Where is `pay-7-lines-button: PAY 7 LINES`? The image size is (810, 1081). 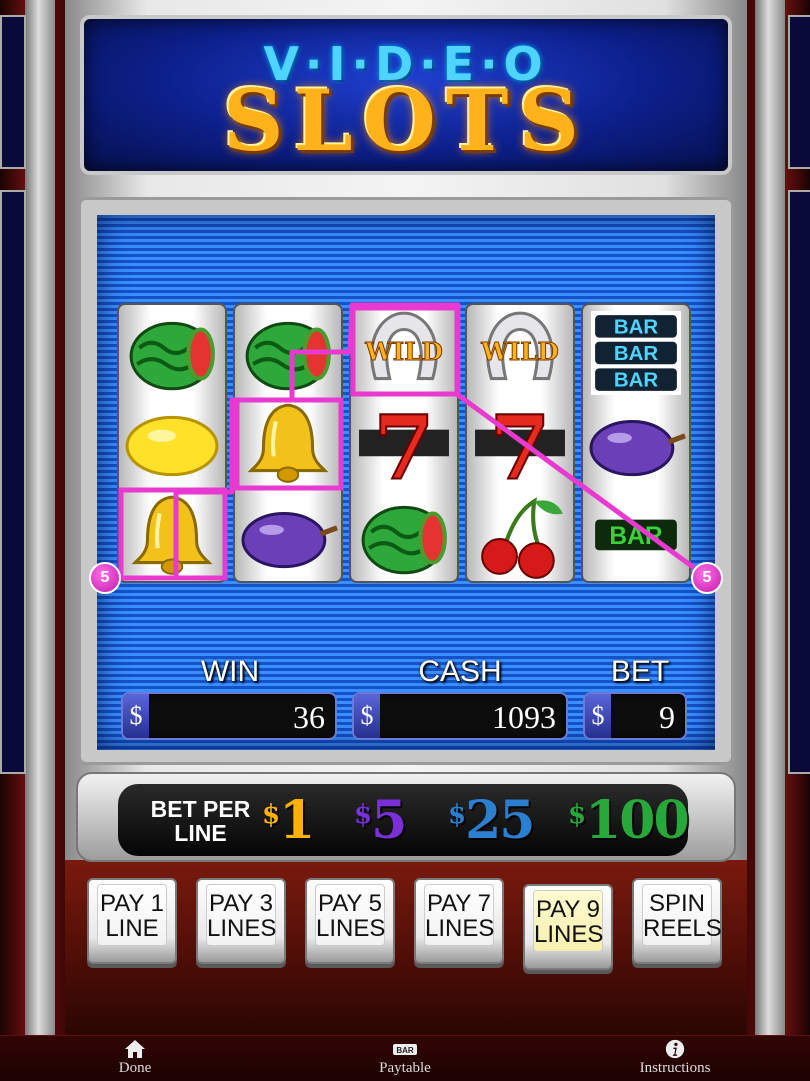 pay-7-lines-button: PAY 7 LINES is located at coordinates (459, 921).